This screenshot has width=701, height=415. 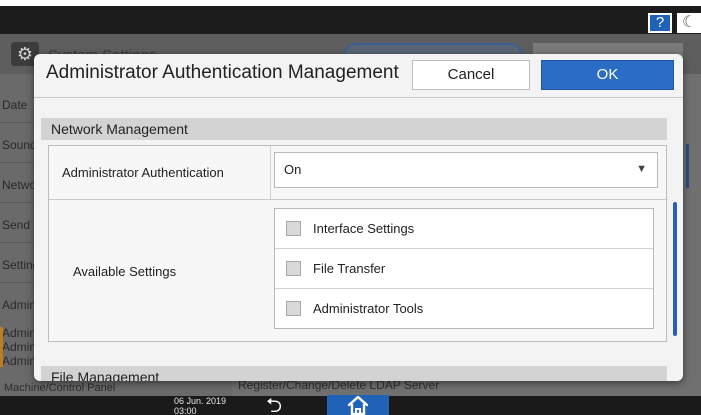 I want to click on time-text: 03:00, so click(x=185, y=410).